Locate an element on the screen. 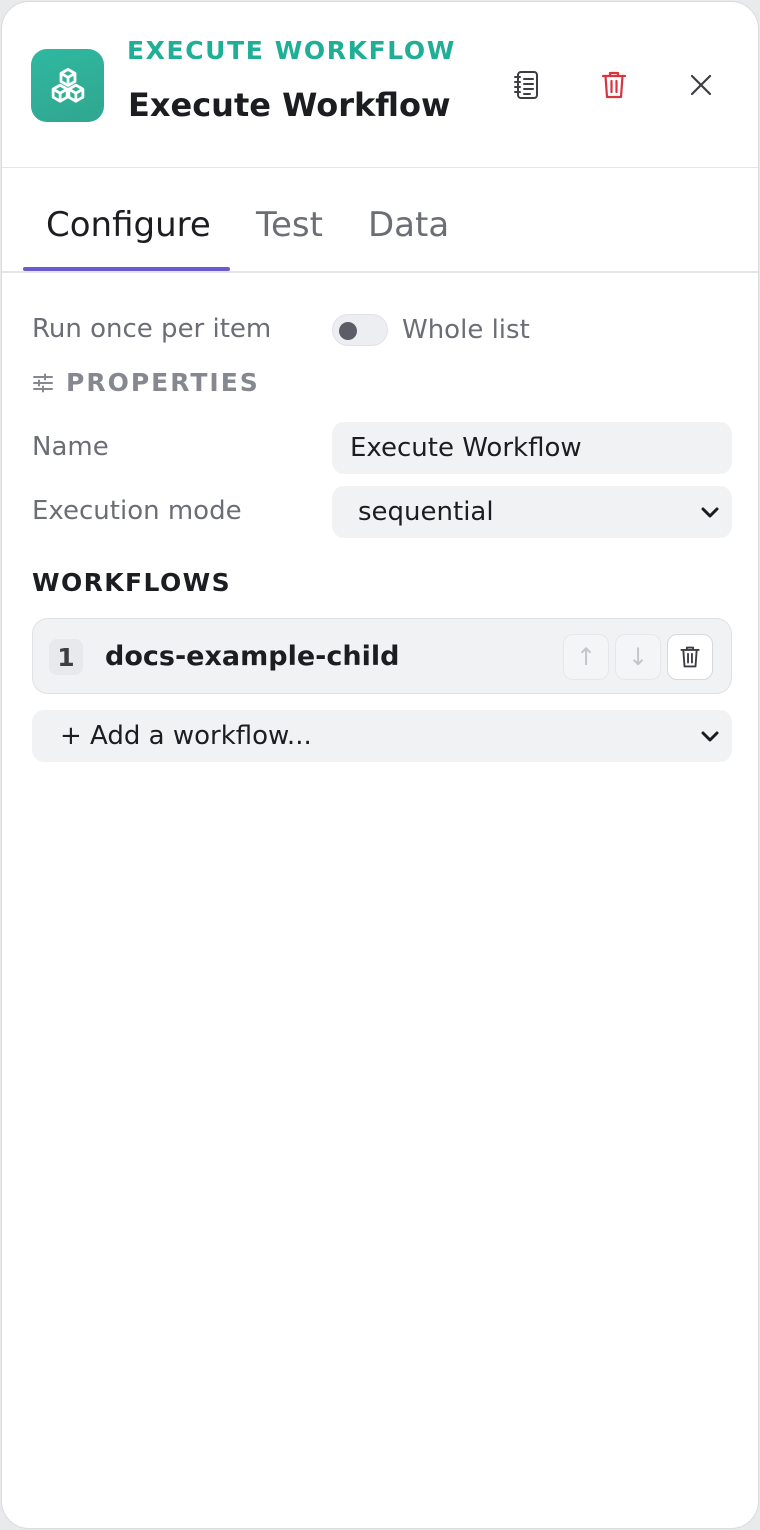 This screenshot has width=760, height=1530. workflow-index: 1 is located at coordinates (66, 657).